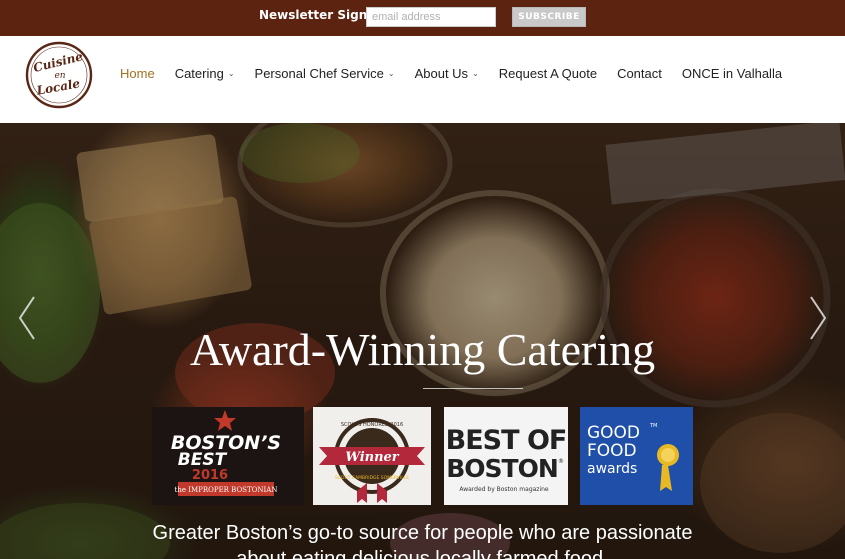 This screenshot has height=559, width=845. I want to click on newsletter-email-input, so click(431, 17).